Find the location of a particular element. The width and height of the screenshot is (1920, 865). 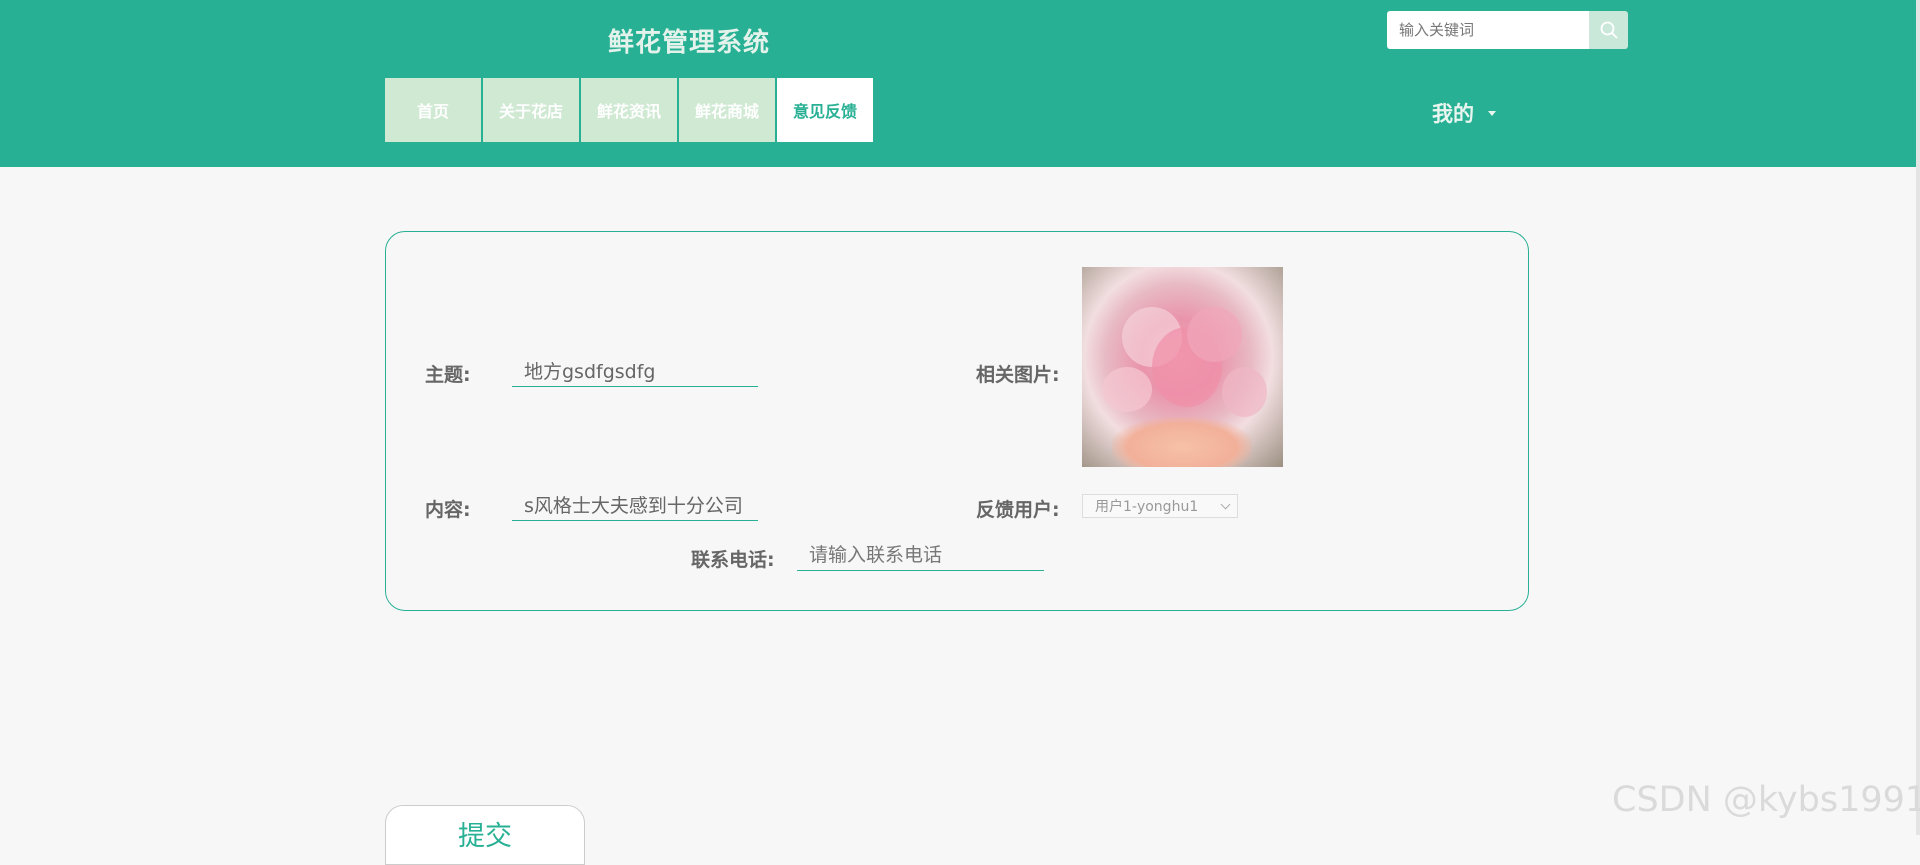

nav-flower-news: 鲜花资讯 is located at coordinates (629, 110).